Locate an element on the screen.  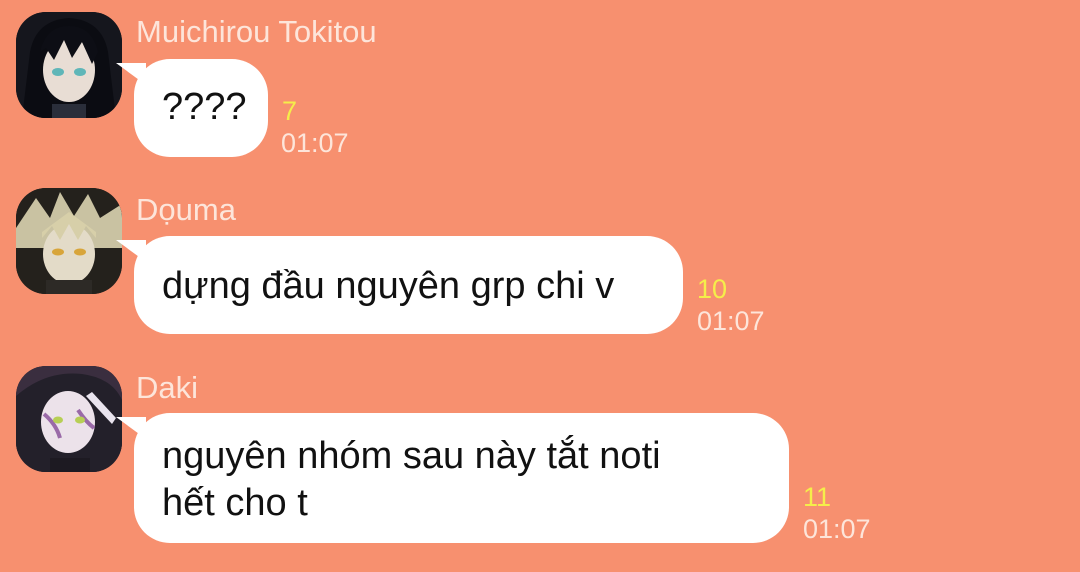
message-bubble: dựng đầu nguyên grp chi v is located at coordinates (408, 285).